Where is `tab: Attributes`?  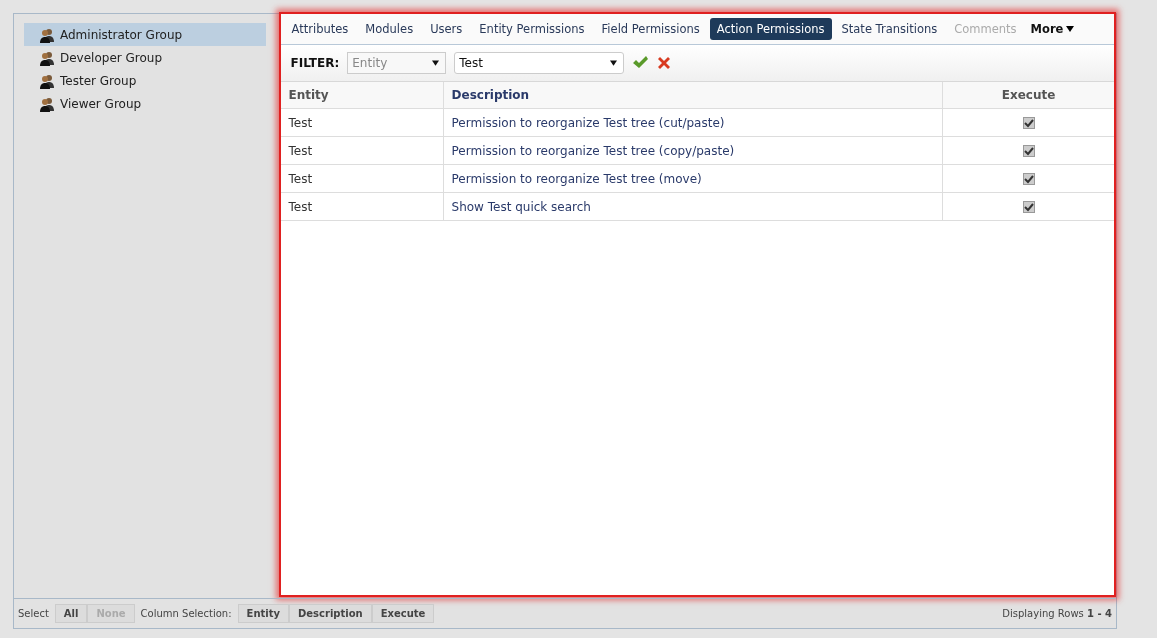
tab: Attributes is located at coordinates (320, 29).